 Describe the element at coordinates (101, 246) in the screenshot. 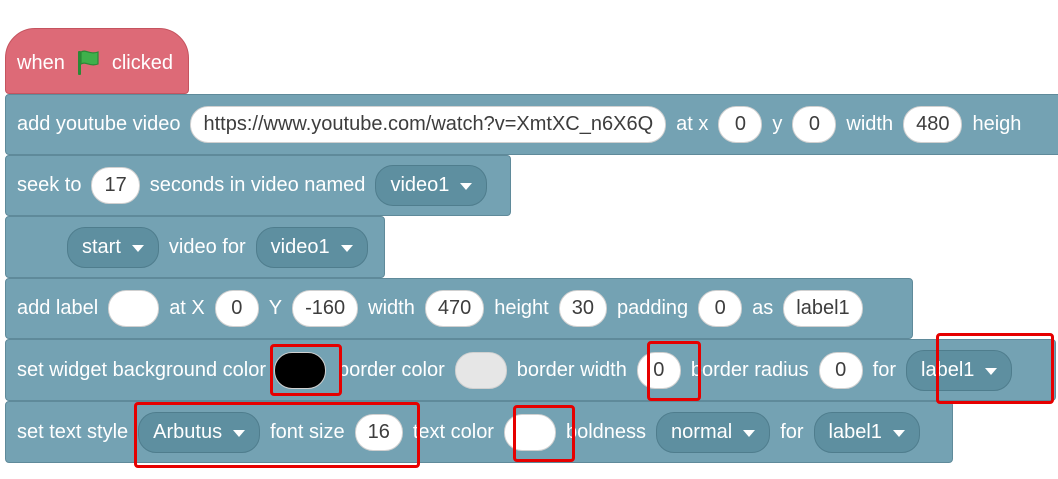

I see `action-dropdown-value: start` at that location.